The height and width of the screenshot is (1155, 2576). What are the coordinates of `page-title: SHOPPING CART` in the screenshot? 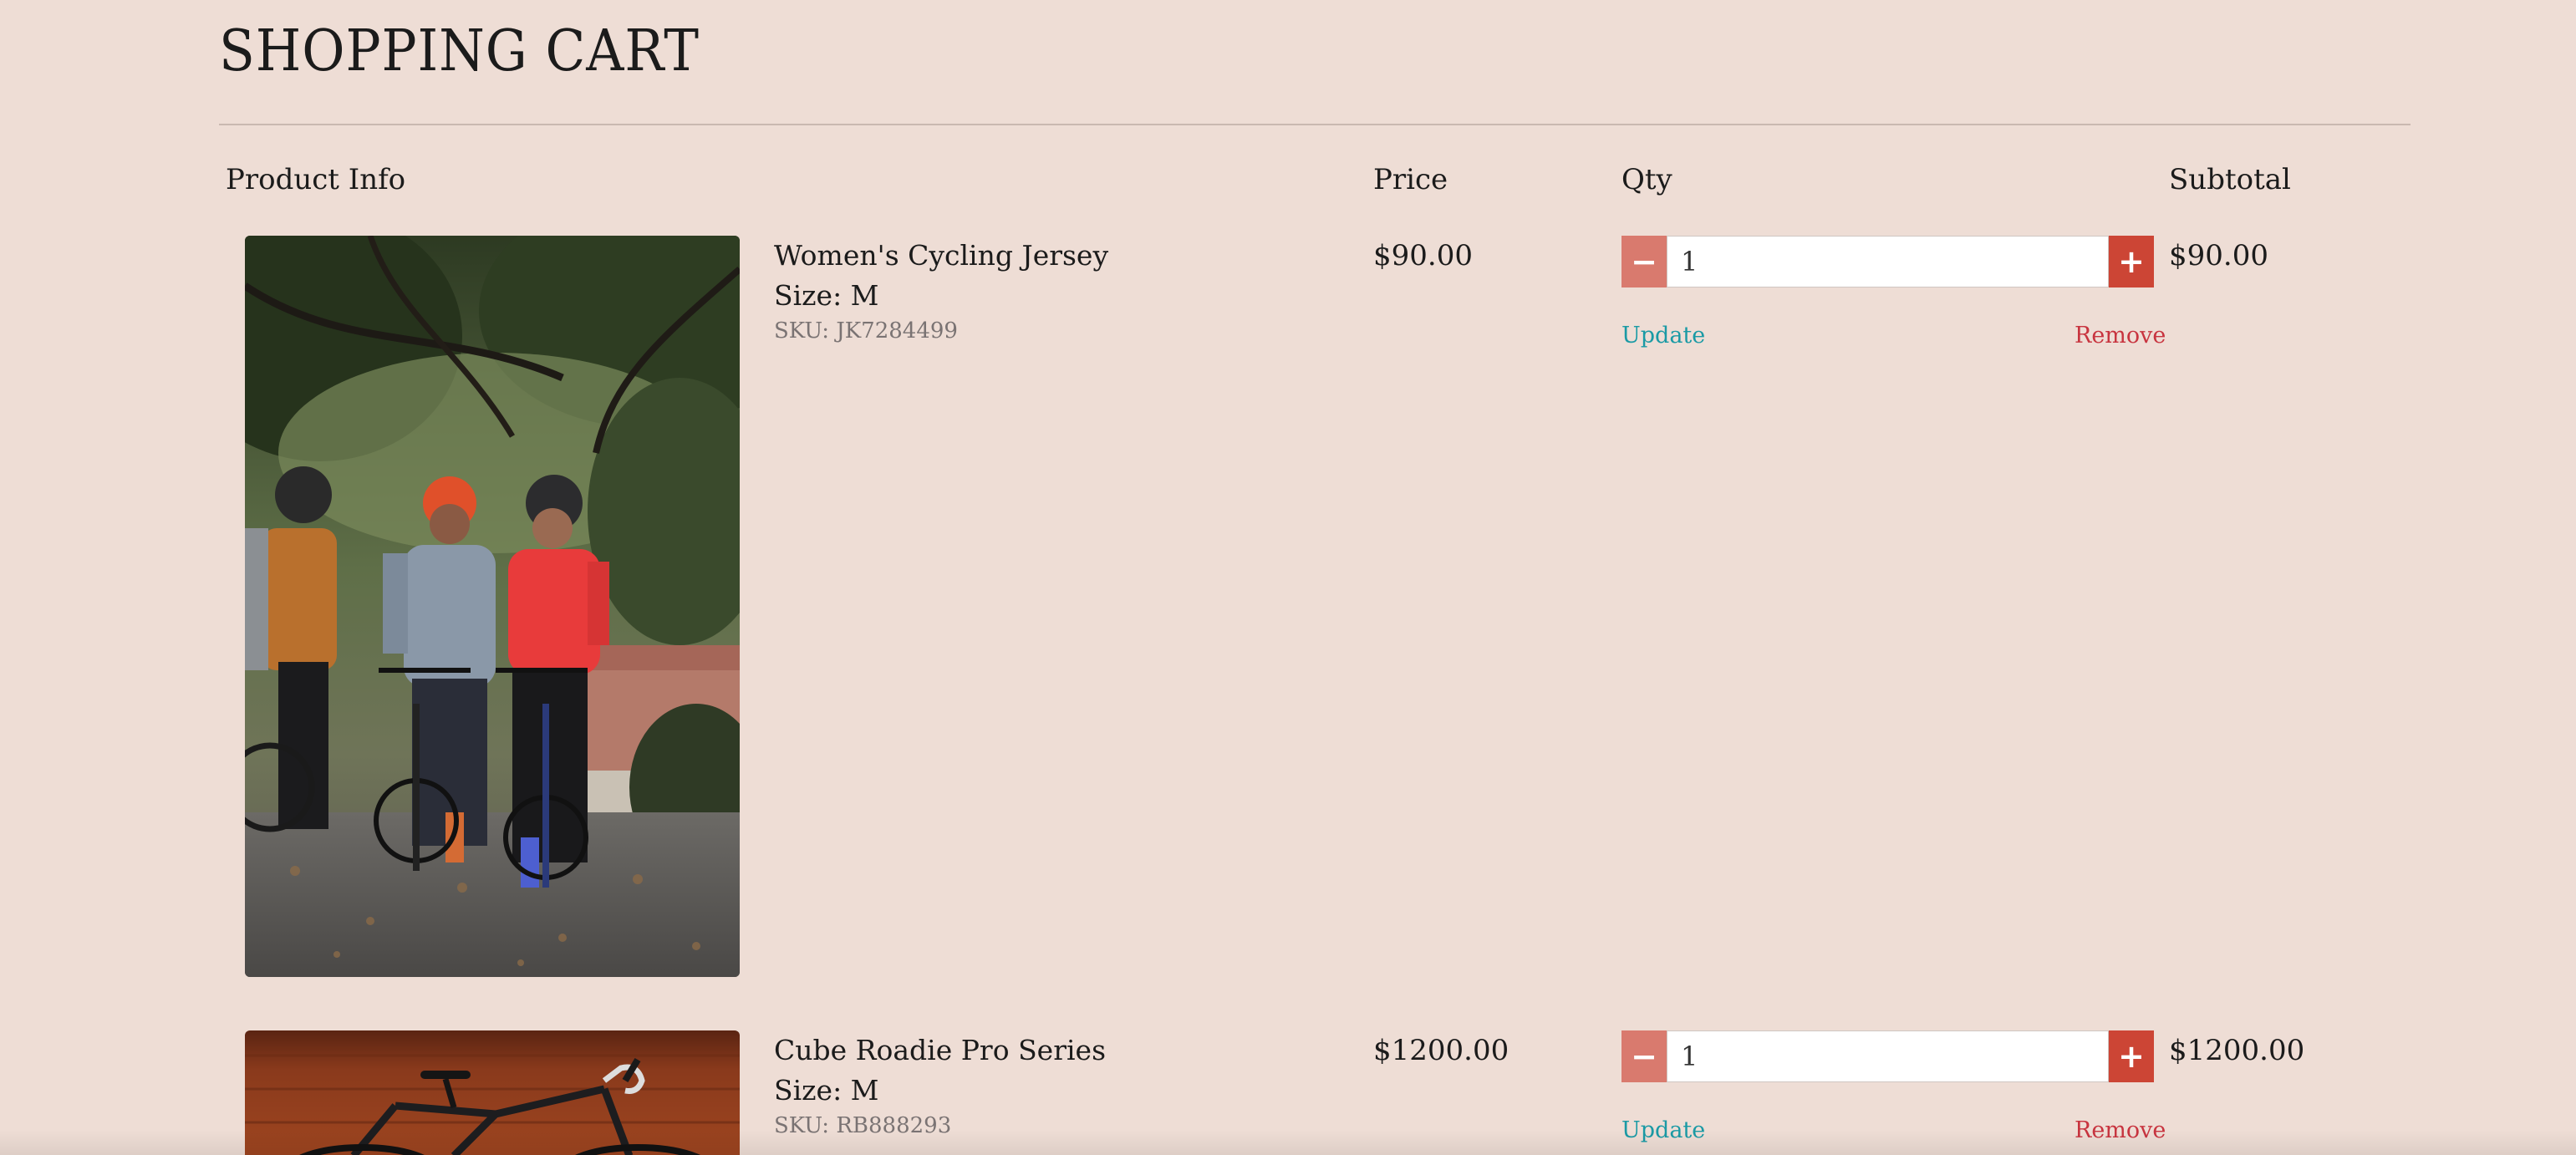 It's located at (459, 51).